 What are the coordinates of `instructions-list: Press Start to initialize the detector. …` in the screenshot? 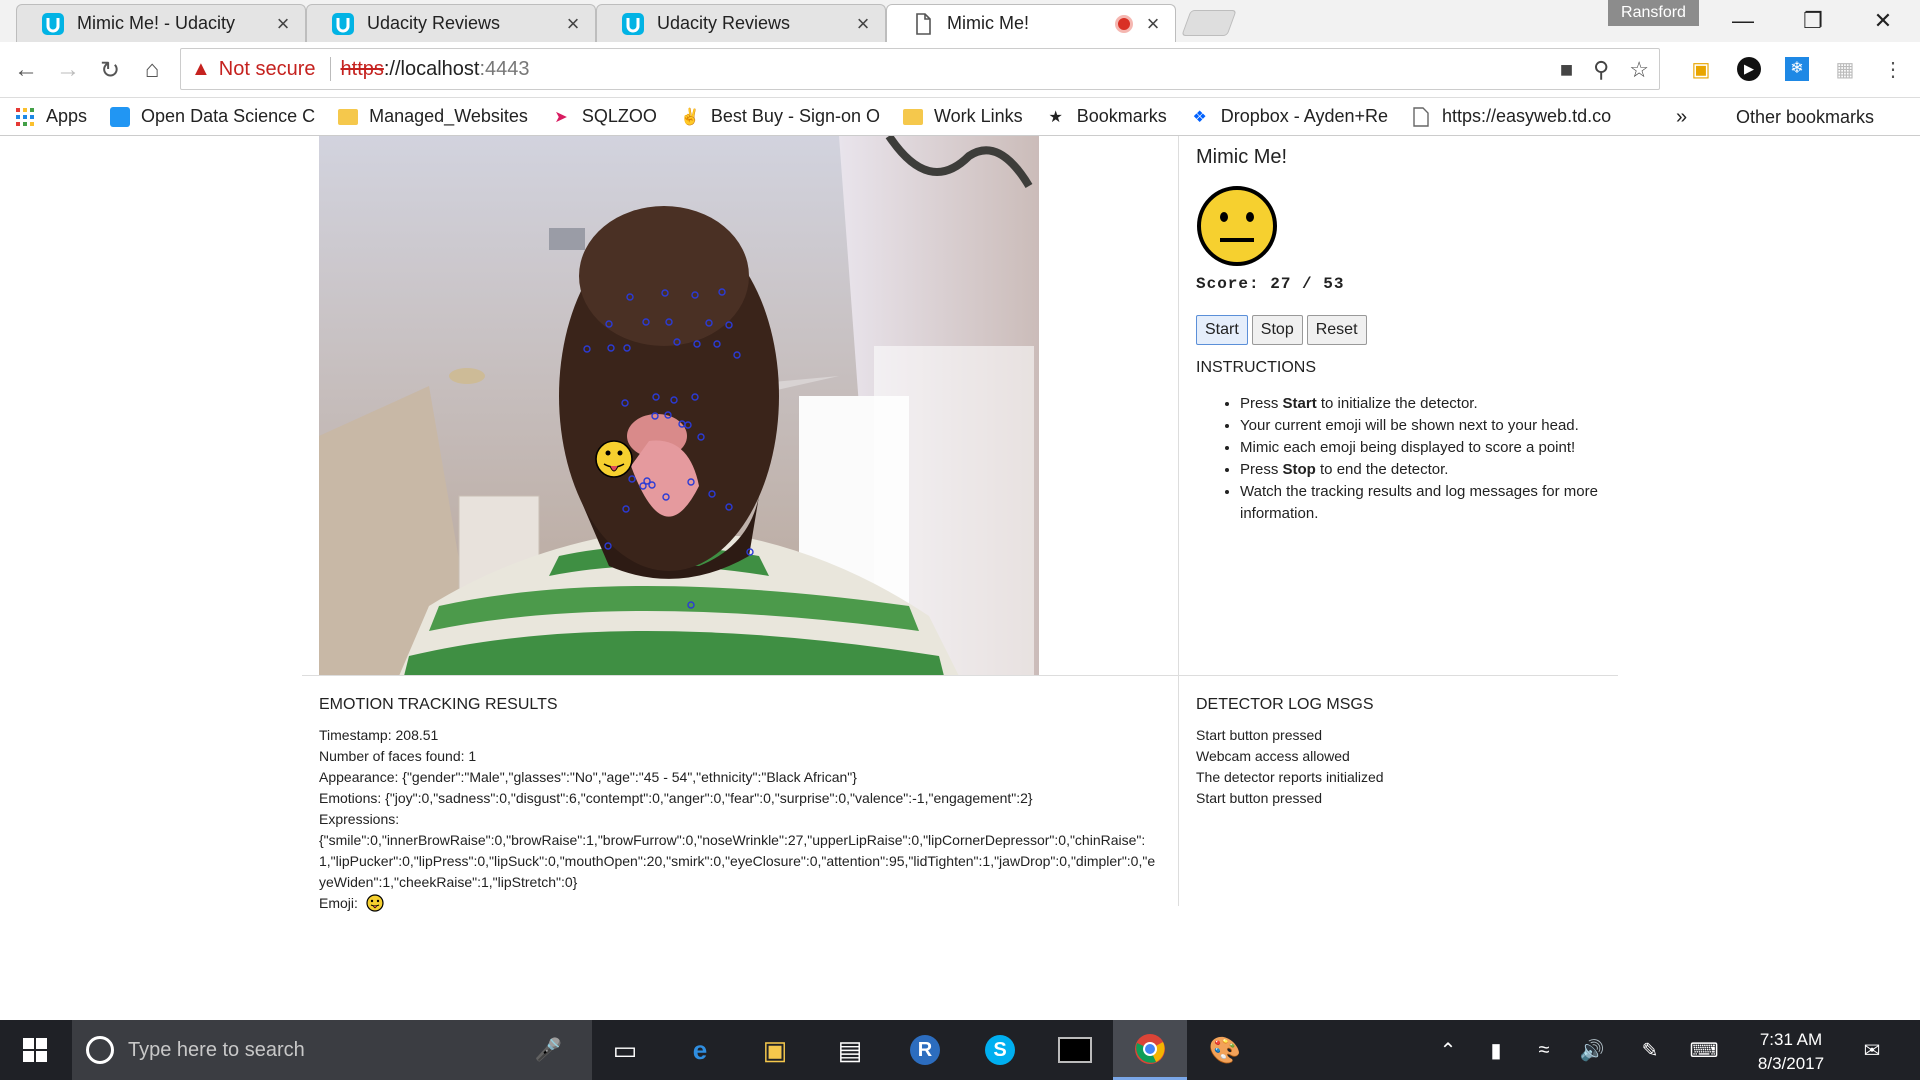 It's located at (1420, 459).